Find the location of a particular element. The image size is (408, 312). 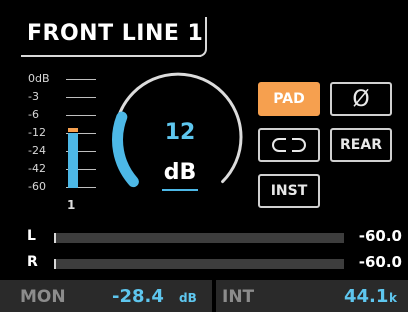

gain-knob-arc is located at coordinates (125, 149).